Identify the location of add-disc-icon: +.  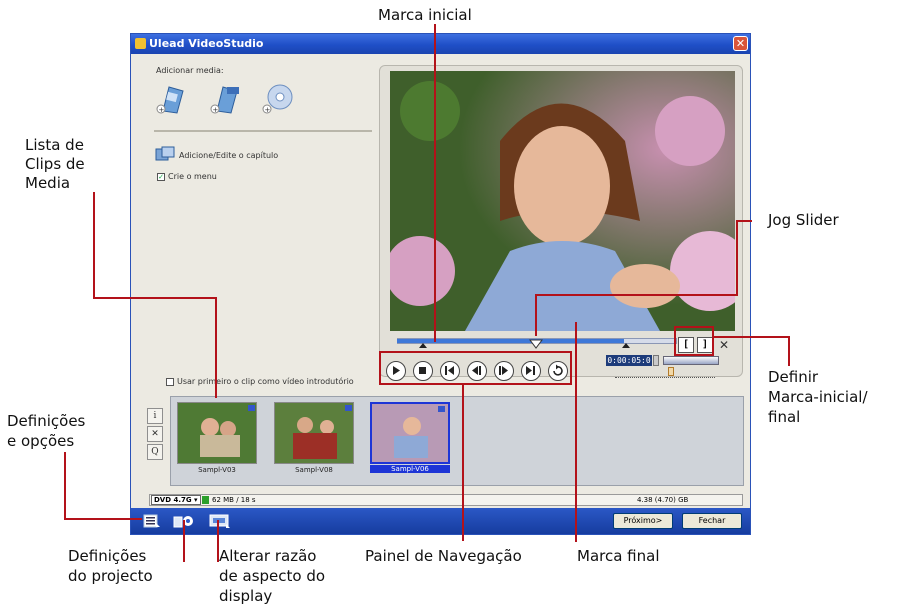
(277, 99).